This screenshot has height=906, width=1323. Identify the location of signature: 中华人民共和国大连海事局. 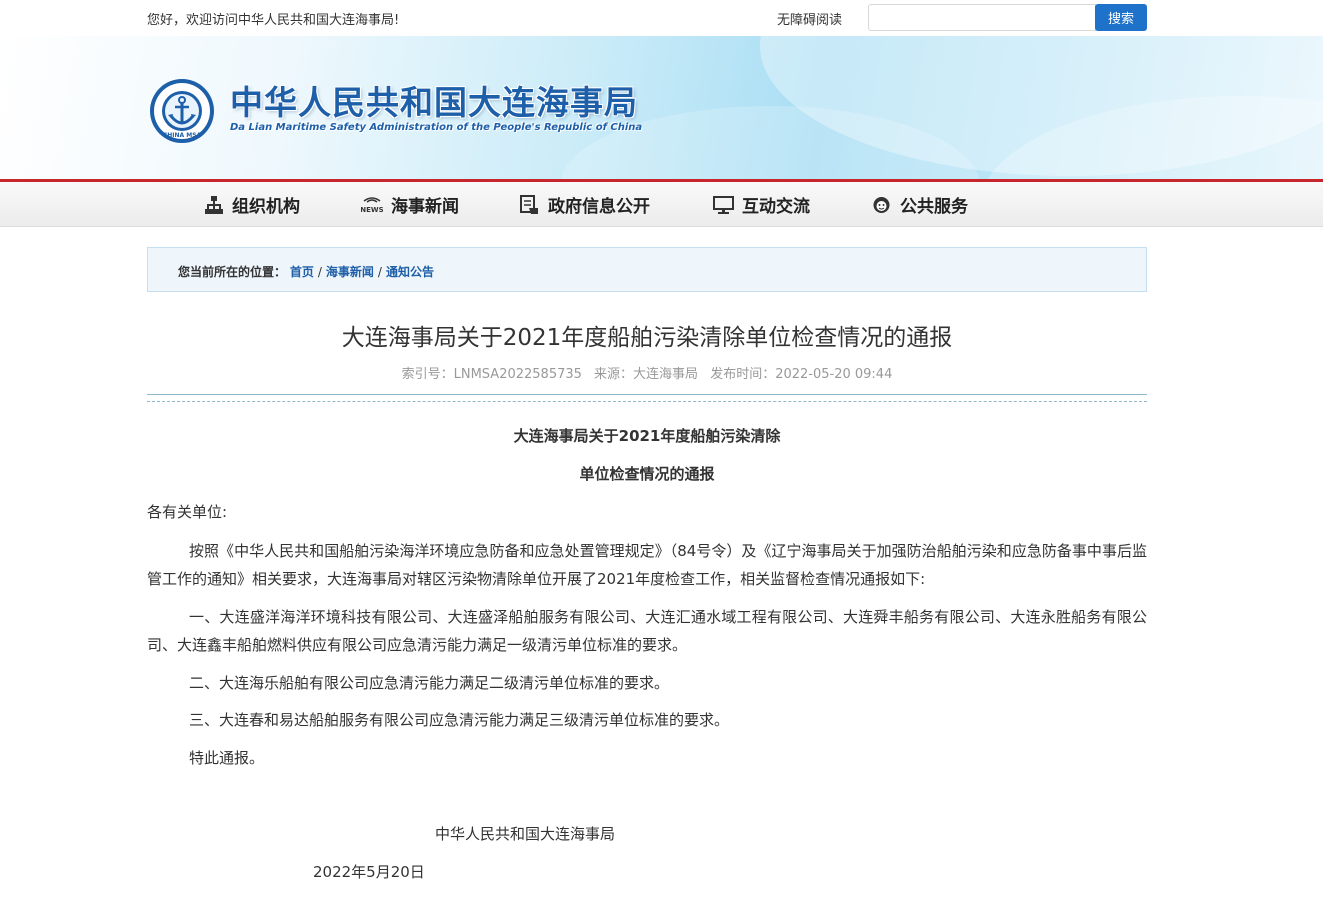
(525, 834).